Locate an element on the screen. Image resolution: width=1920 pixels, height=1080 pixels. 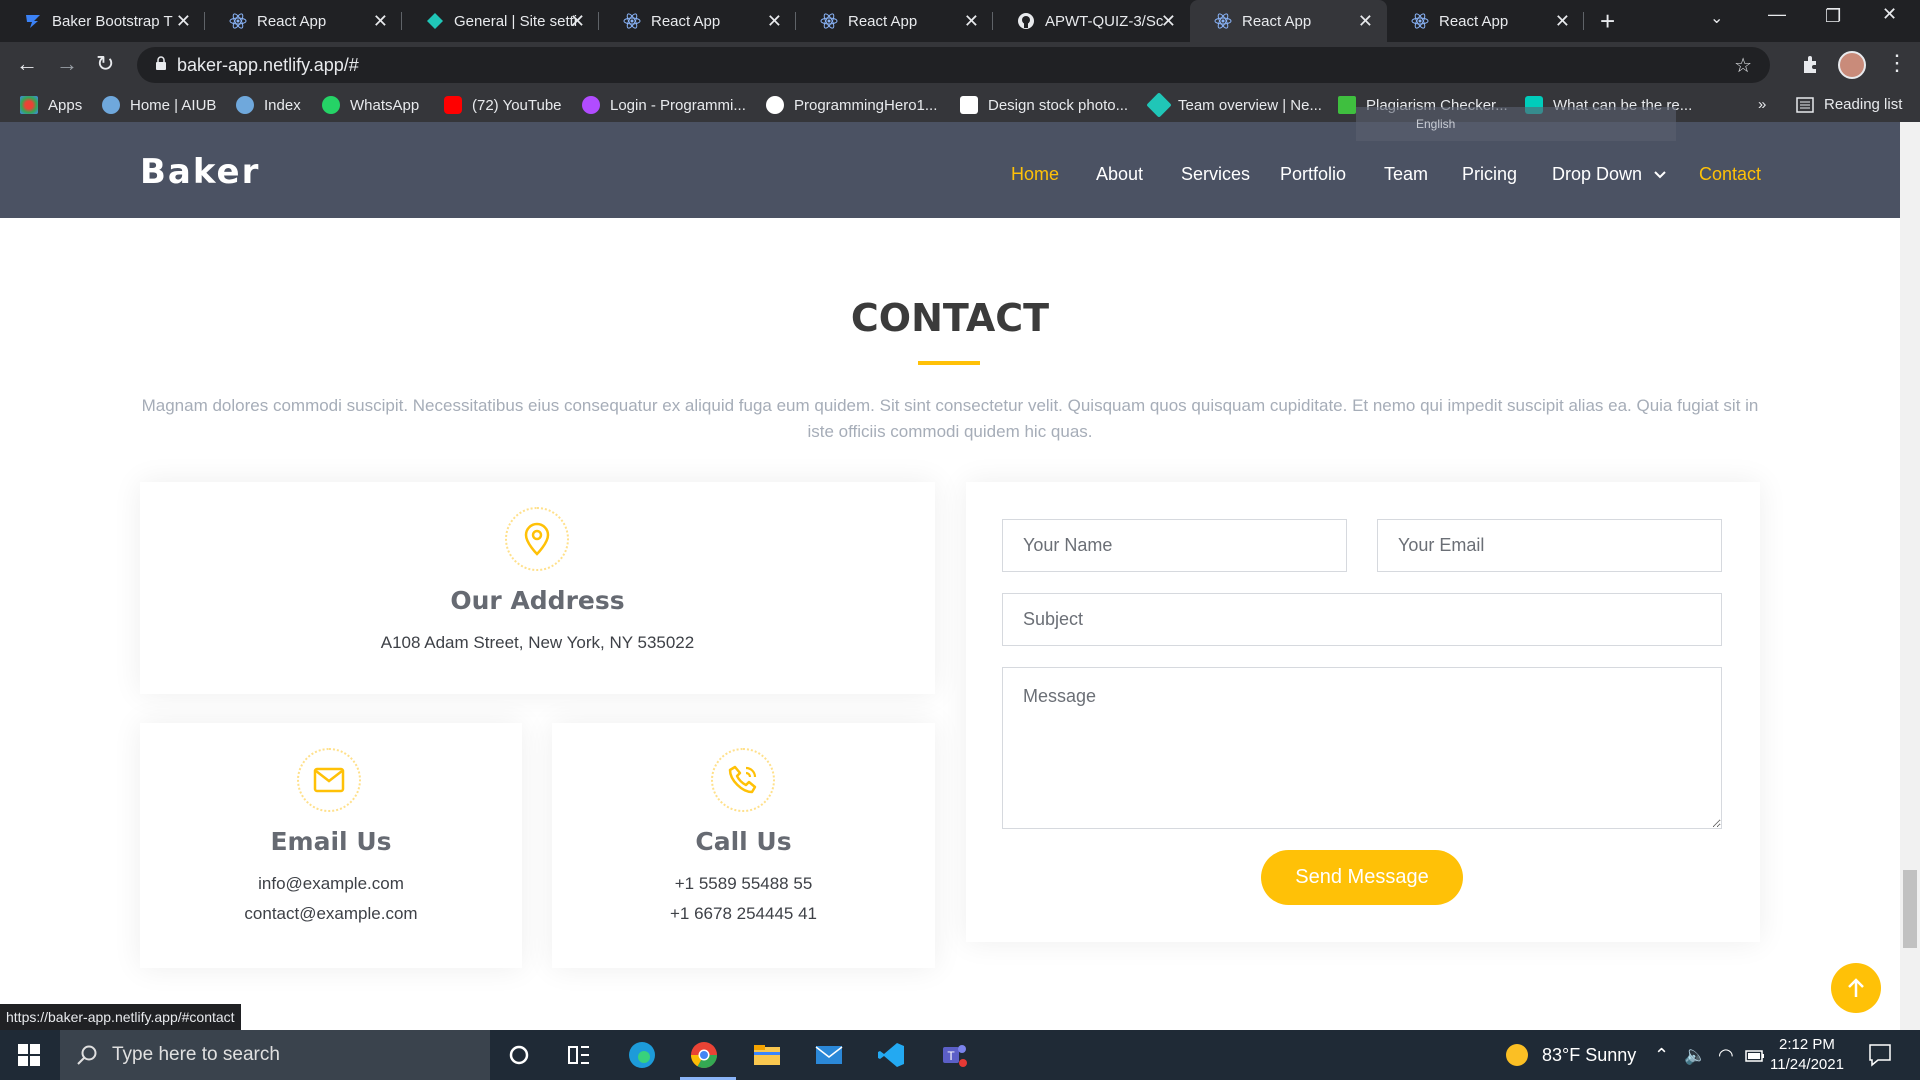
programming-hero-icon is located at coordinates (591, 105).